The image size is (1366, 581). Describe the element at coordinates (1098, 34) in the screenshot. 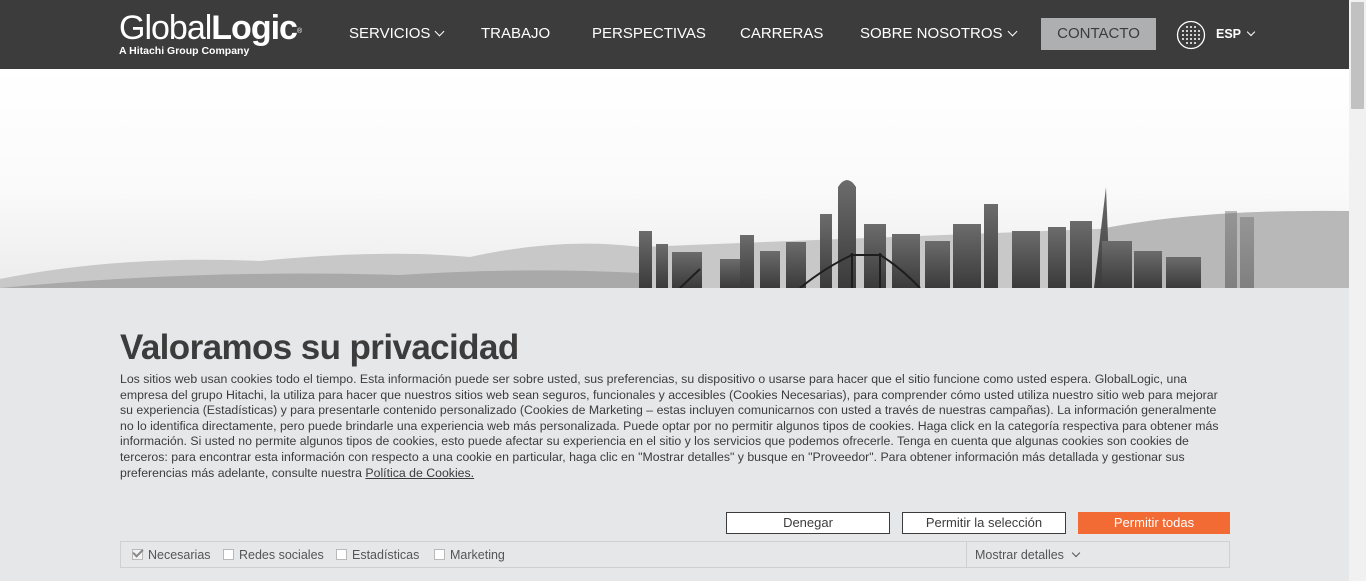

I see `contact-button: CONTACTO` at that location.